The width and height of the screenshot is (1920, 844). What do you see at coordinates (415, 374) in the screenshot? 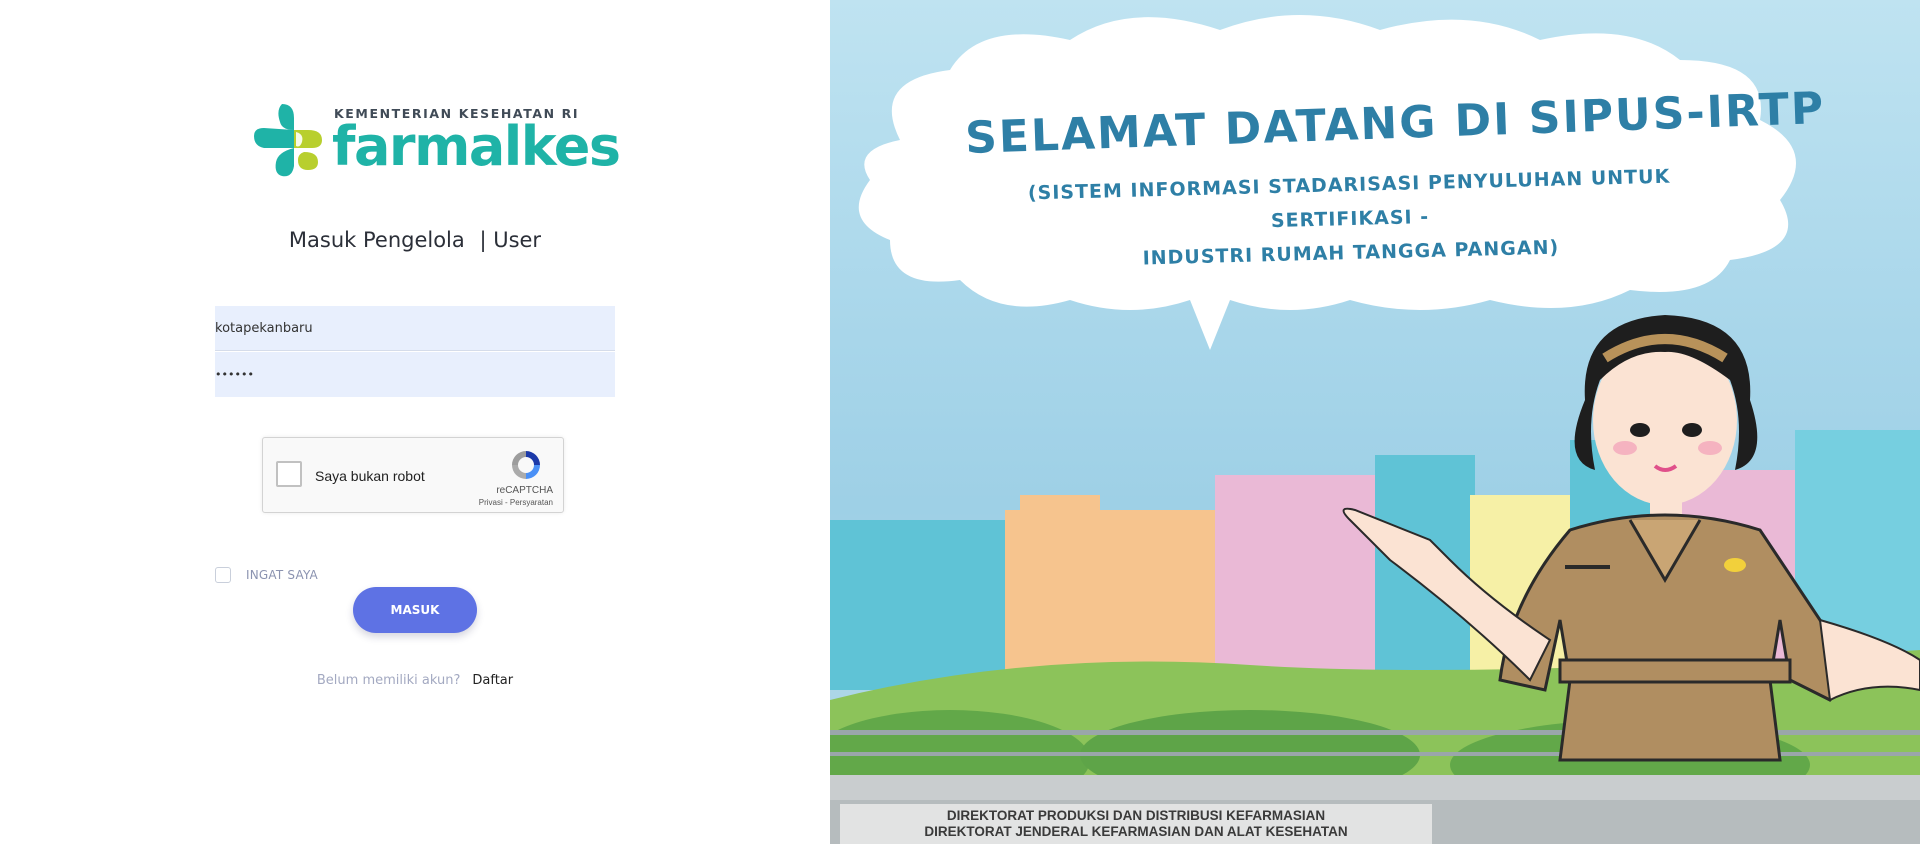
I see `password-field: ••••••` at bounding box center [415, 374].